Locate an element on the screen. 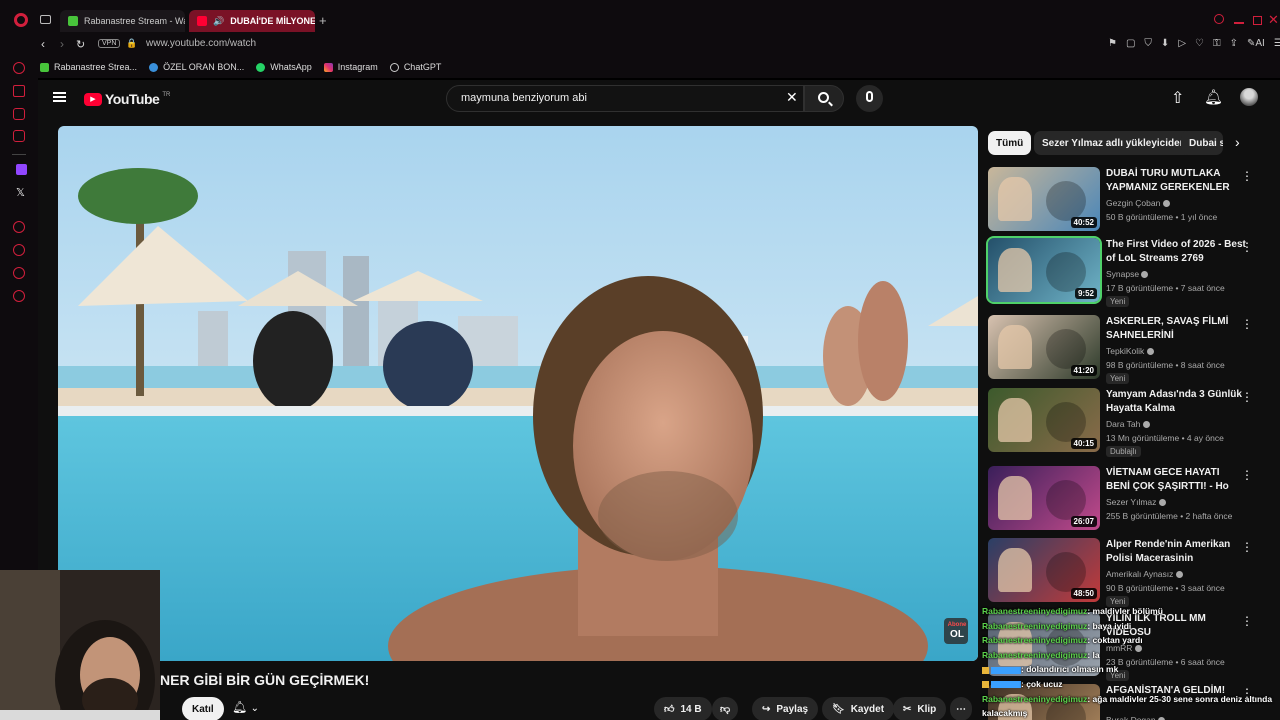  channel-name: Dara Tah is located at coordinates (1128, 424).